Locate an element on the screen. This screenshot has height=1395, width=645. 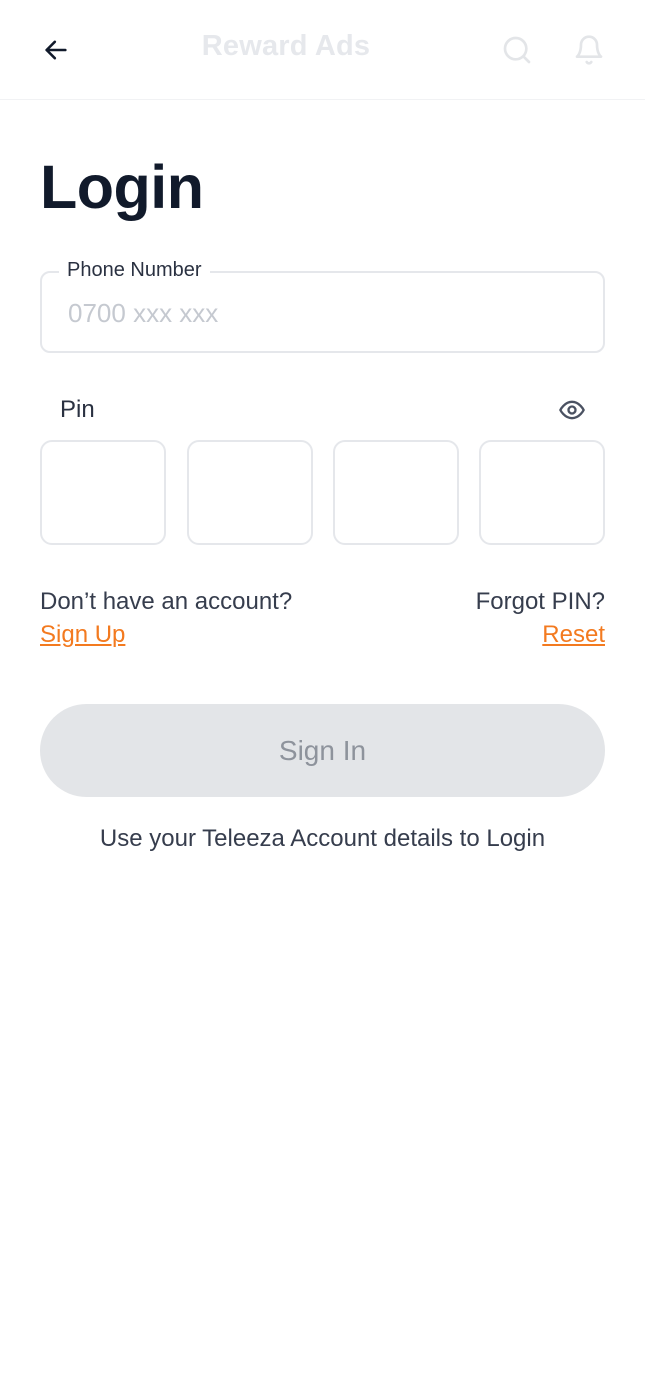
header-title: Reward Ads is located at coordinates (286, 46).